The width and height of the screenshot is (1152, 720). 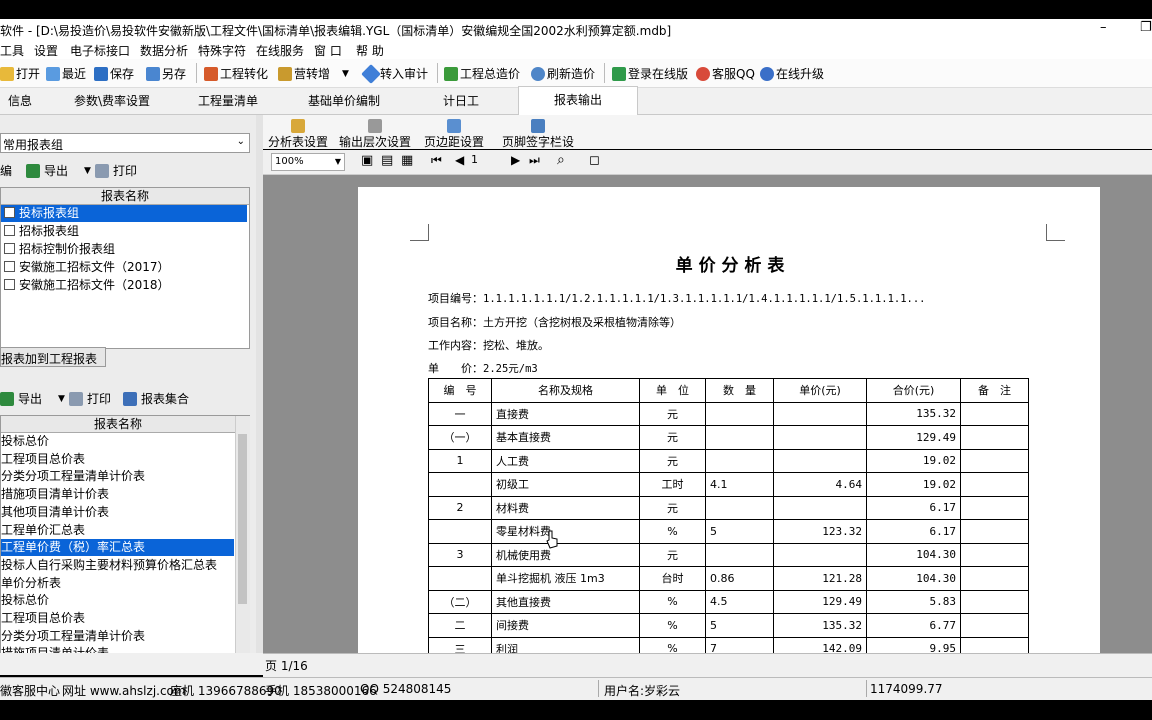 What do you see at coordinates (406, 689) in the screenshot?
I see `qq-number: QQ 524808145` at bounding box center [406, 689].